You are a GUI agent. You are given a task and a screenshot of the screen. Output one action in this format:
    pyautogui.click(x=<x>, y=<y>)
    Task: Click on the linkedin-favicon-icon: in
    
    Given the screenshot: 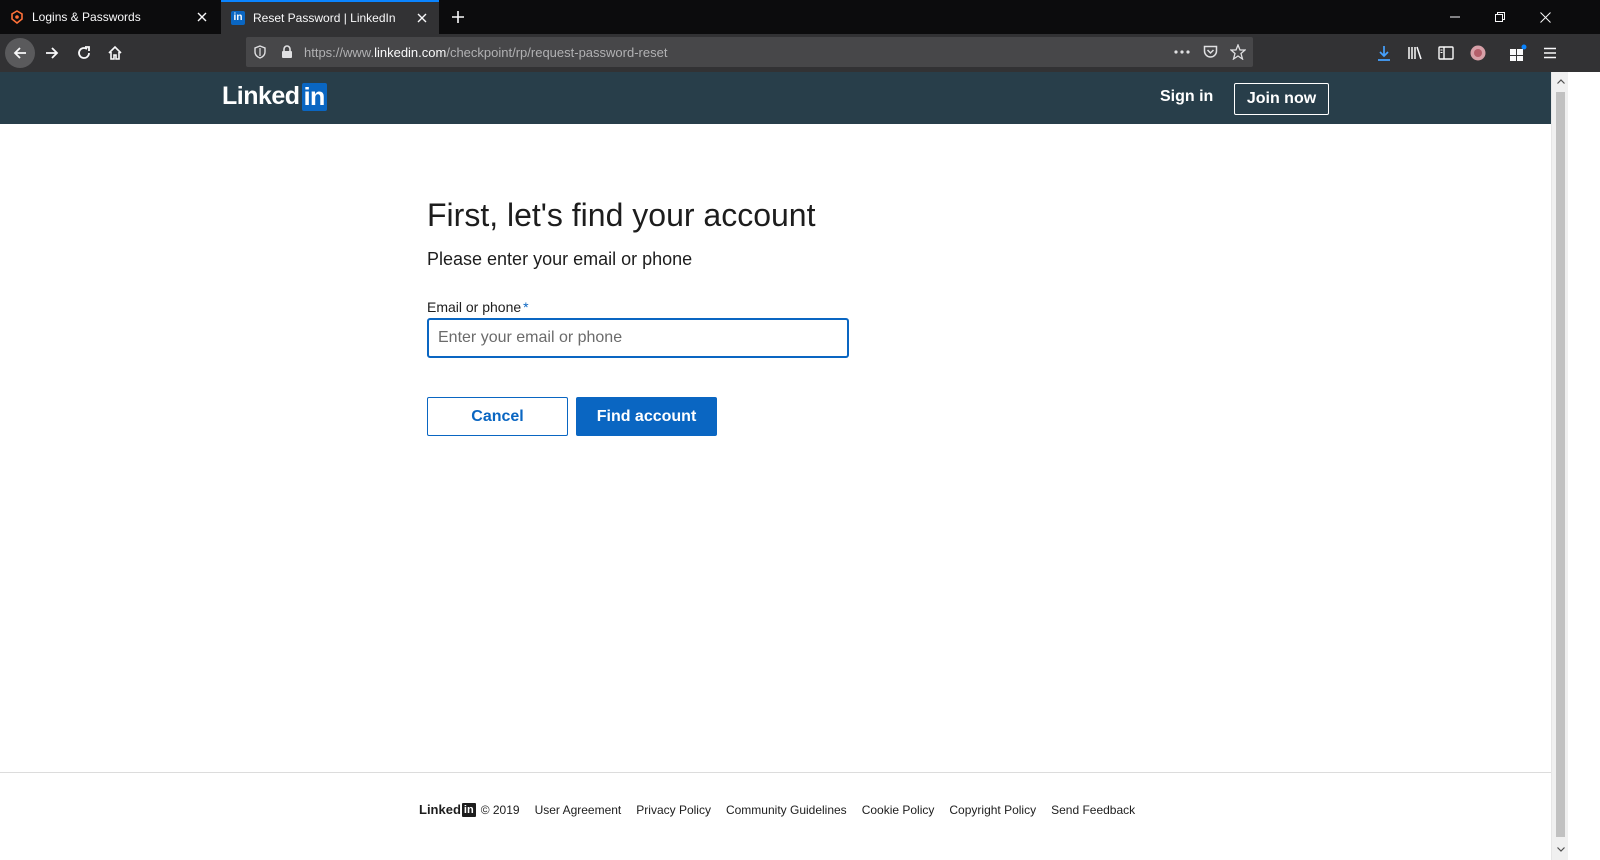 What is the action you would take?
    pyautogui.click(x=238, y=18)
    